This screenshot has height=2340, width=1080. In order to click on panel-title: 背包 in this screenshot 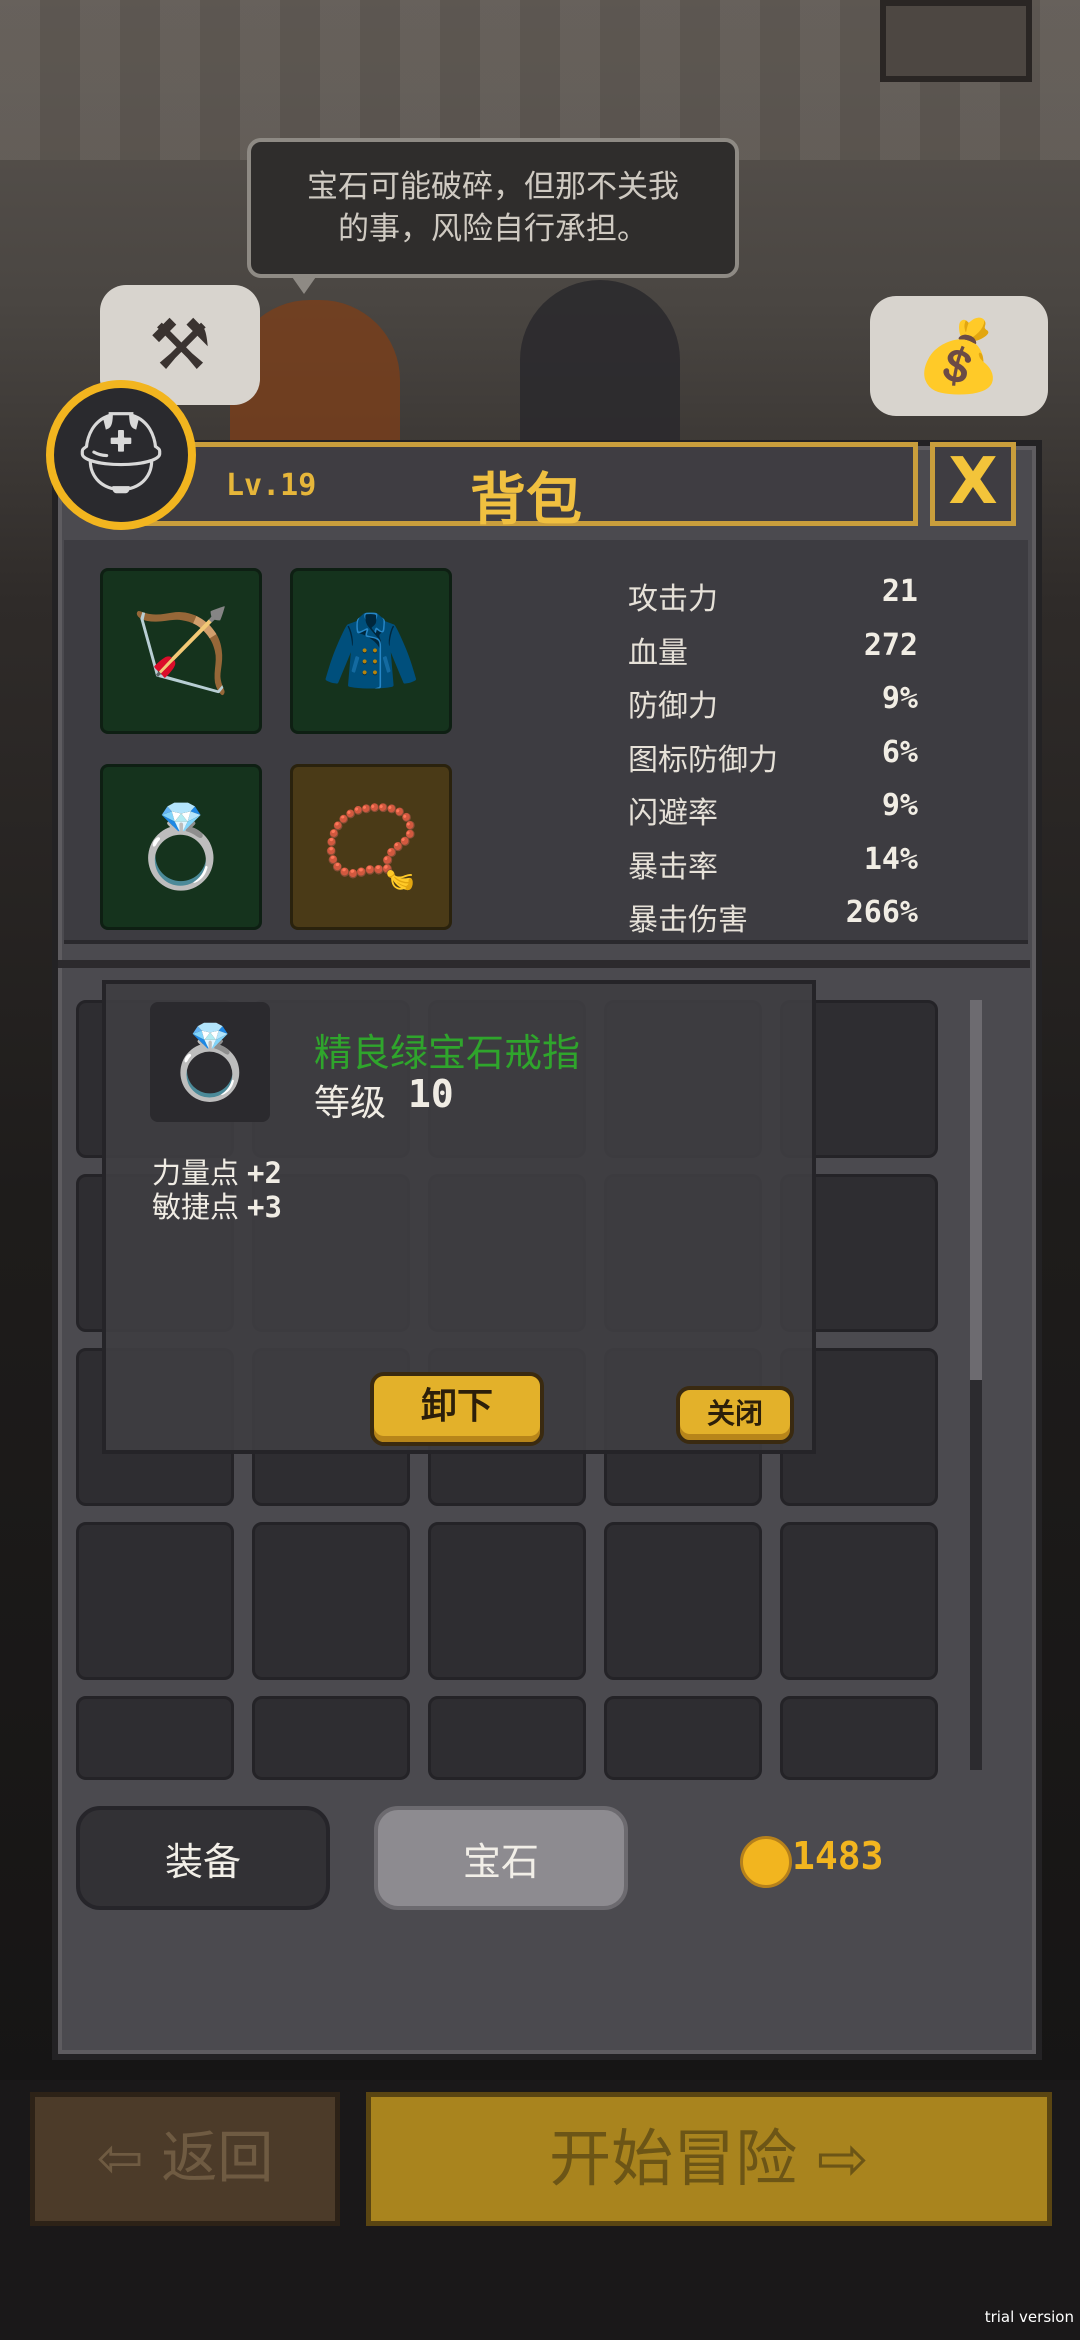, I will do `click(526, 500)`.